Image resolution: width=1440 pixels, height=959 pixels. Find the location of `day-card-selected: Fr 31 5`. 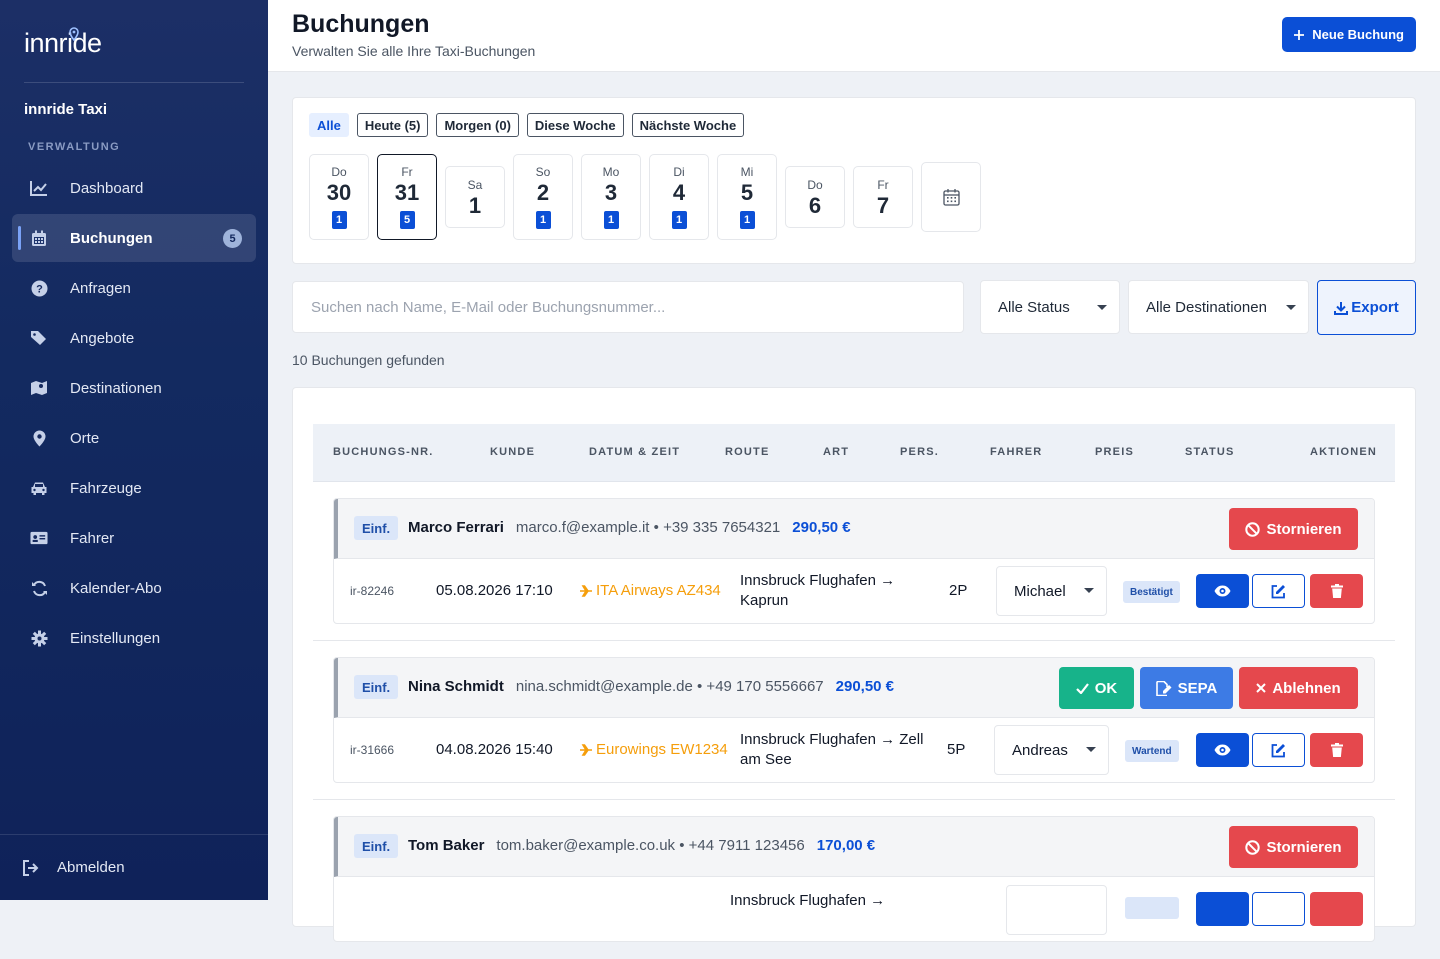

day-card-selected: Fr 31 5 is located at coordinates (407, 197).